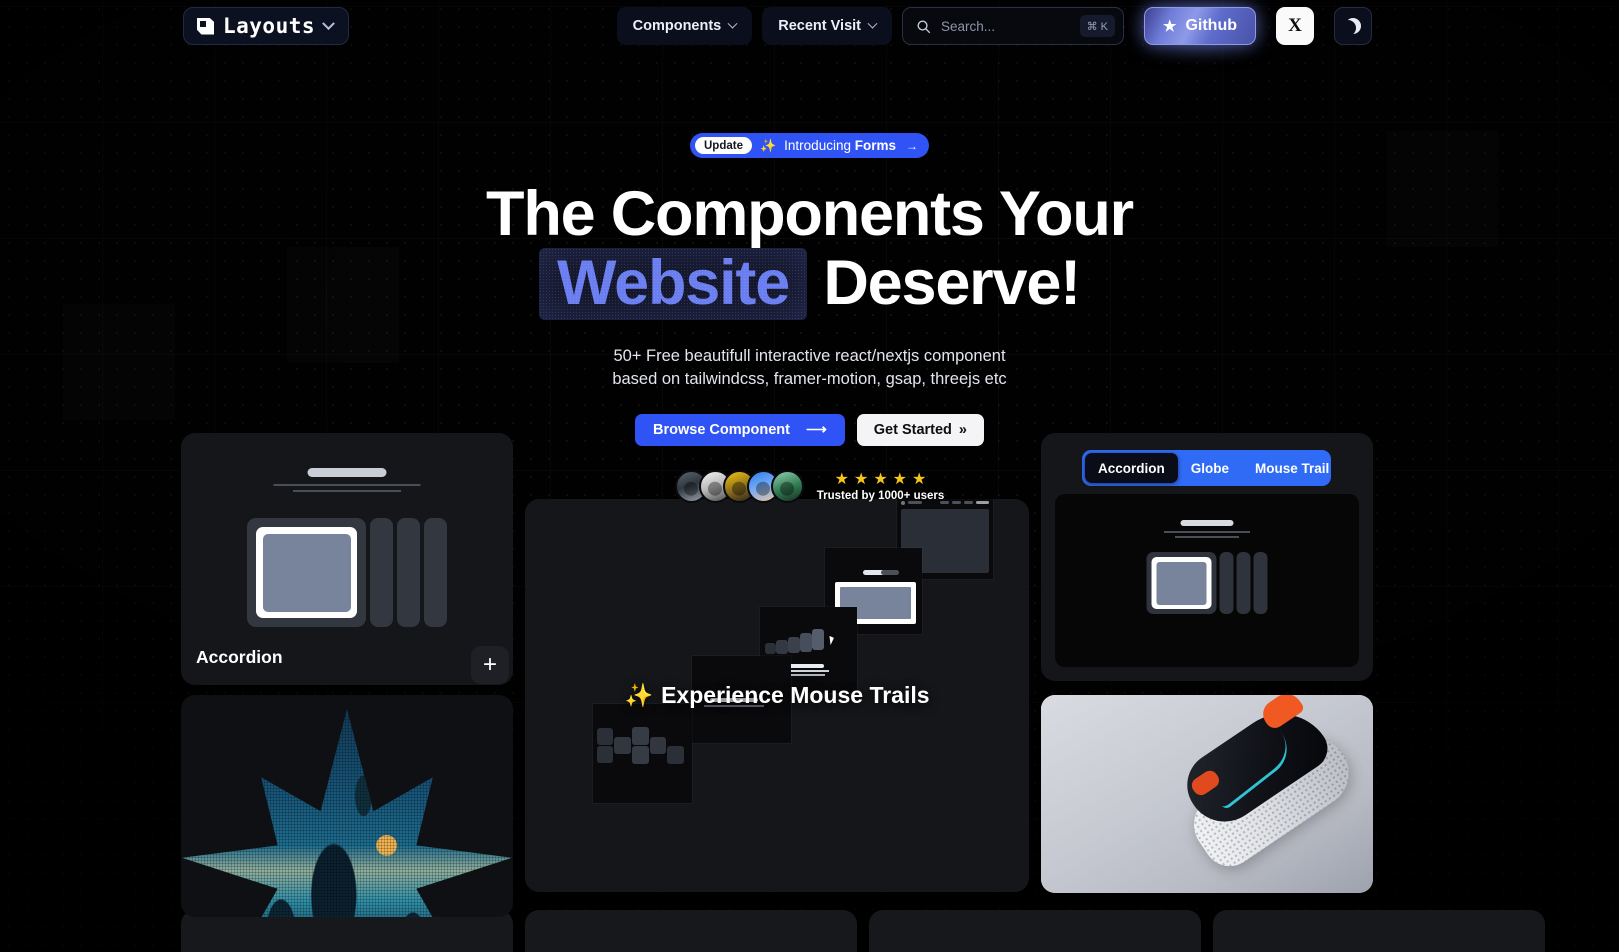 The height and width of the screenshot is (952, 1619). Describe the element at coordinates (739, 487) in the screenshot. I see `avatar-group` at that location.